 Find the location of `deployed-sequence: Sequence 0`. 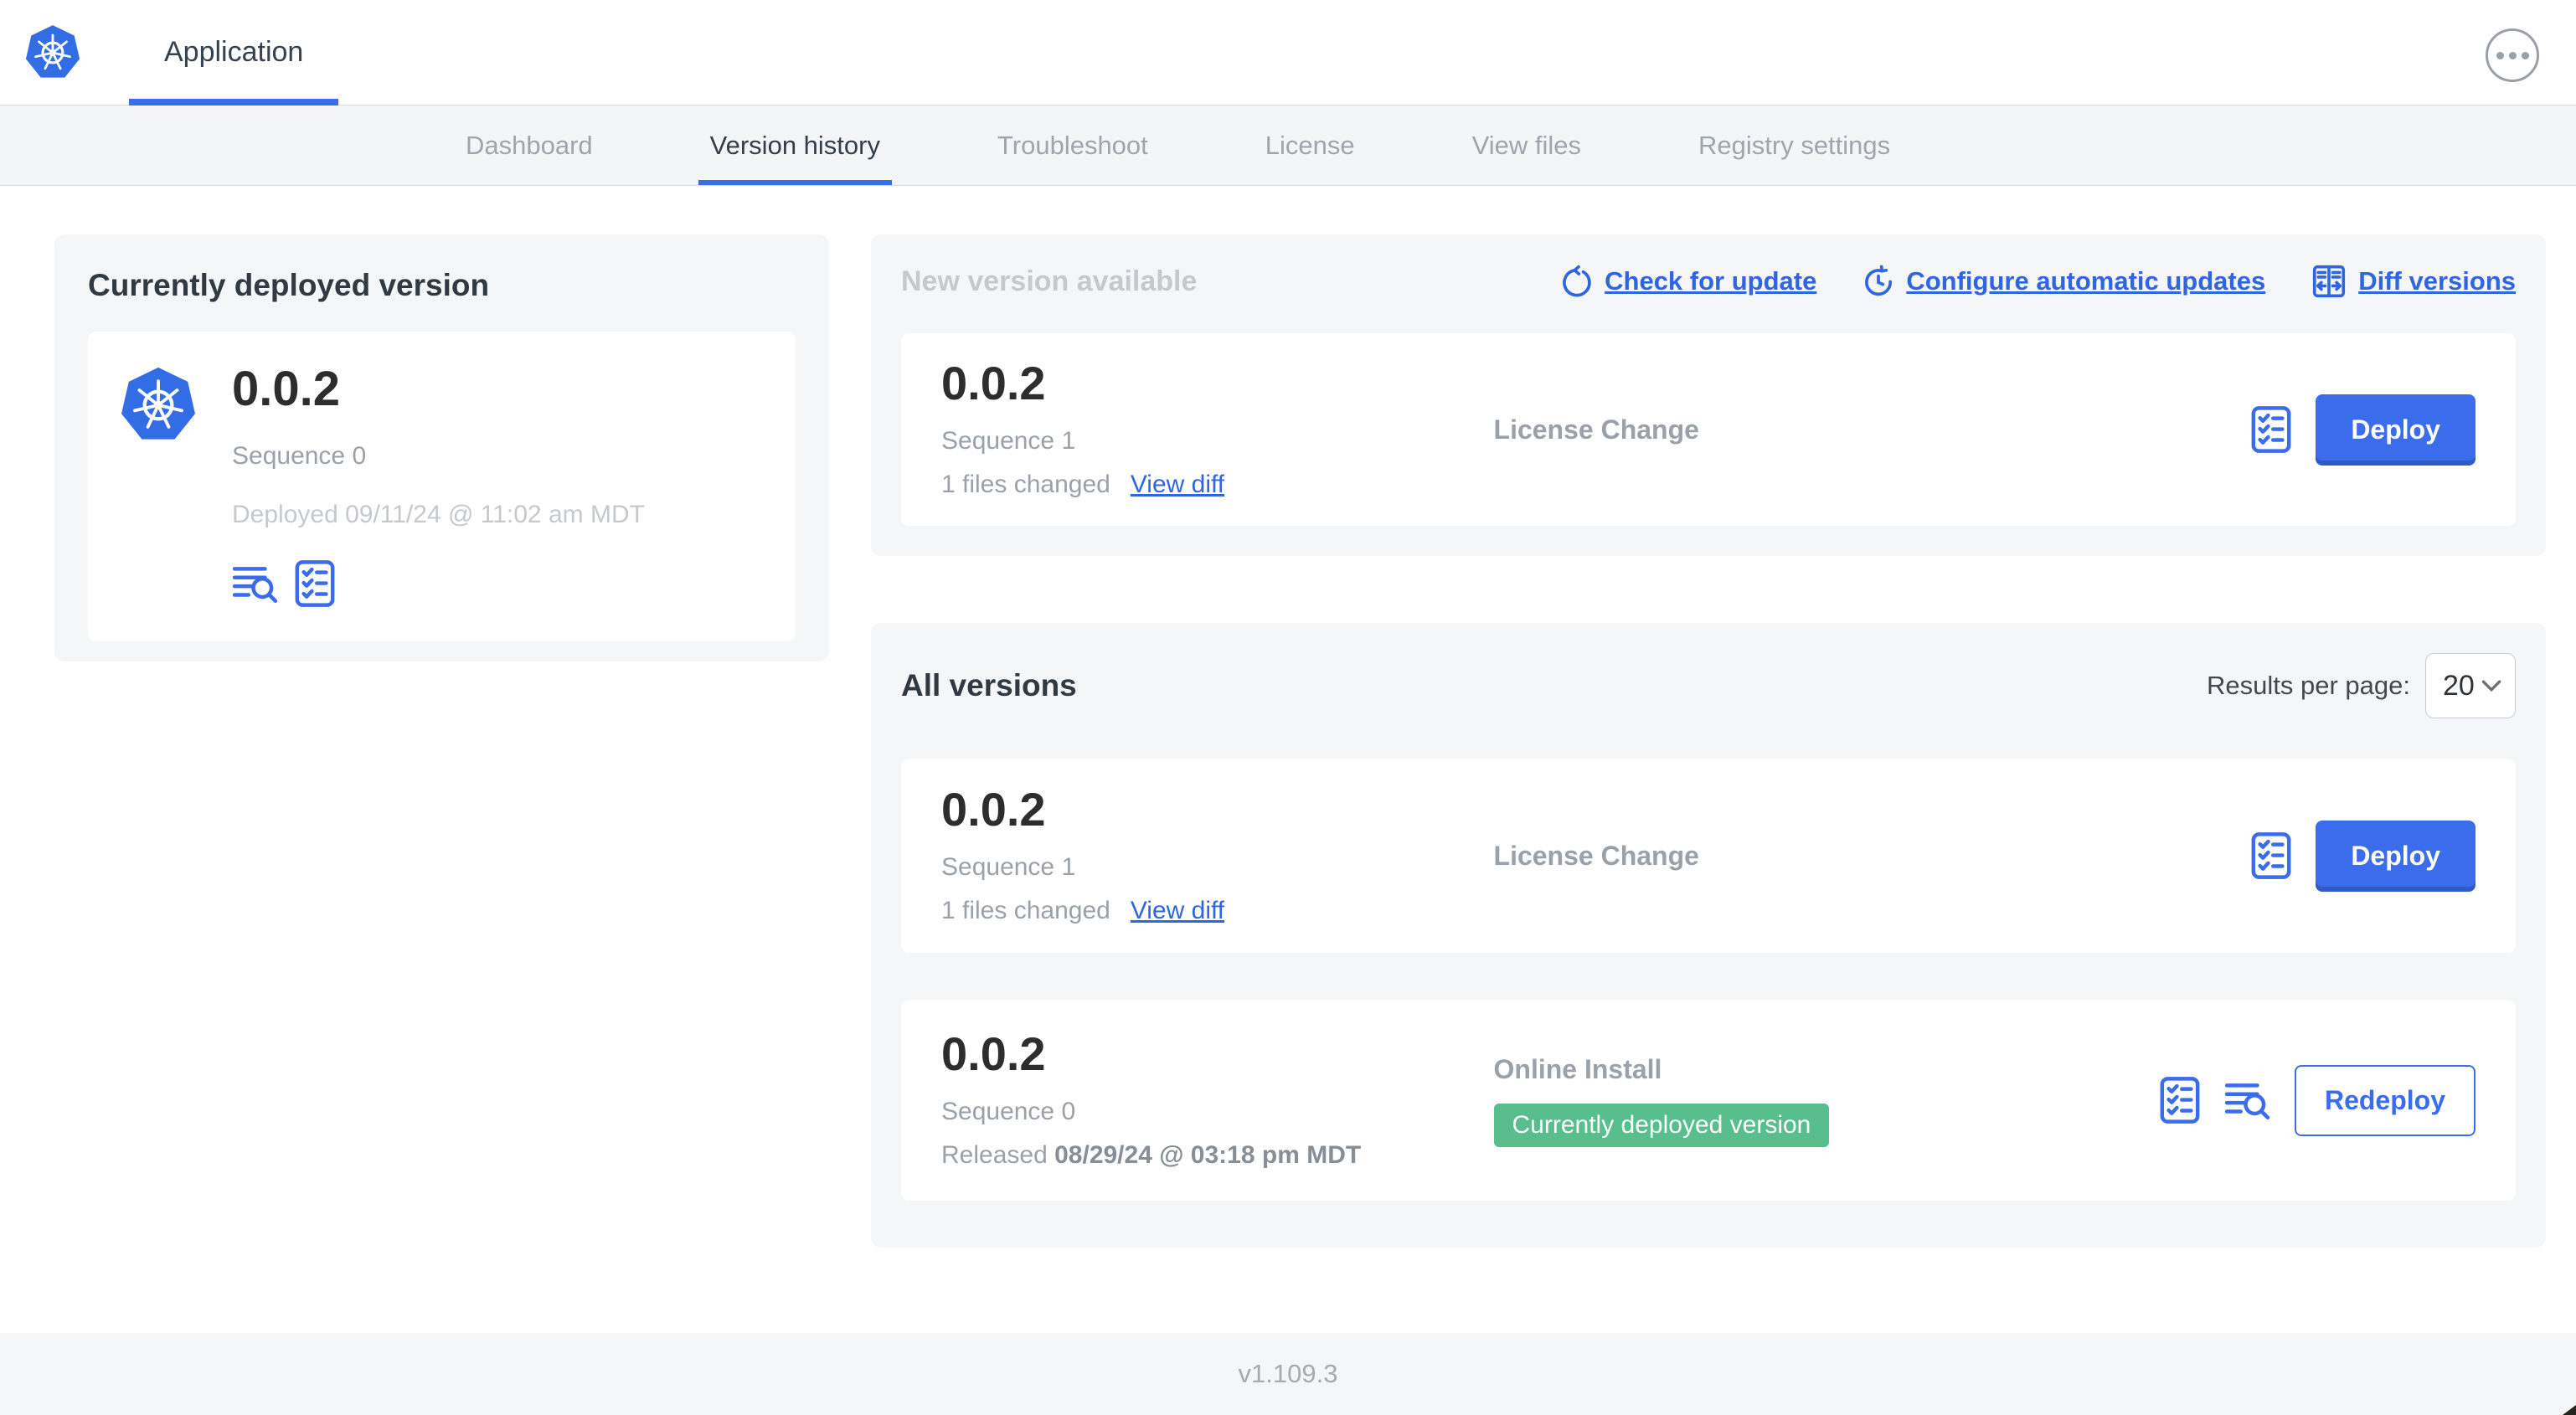

deployed-sequence: Sequence 0 is located at coordinates (299, 456).